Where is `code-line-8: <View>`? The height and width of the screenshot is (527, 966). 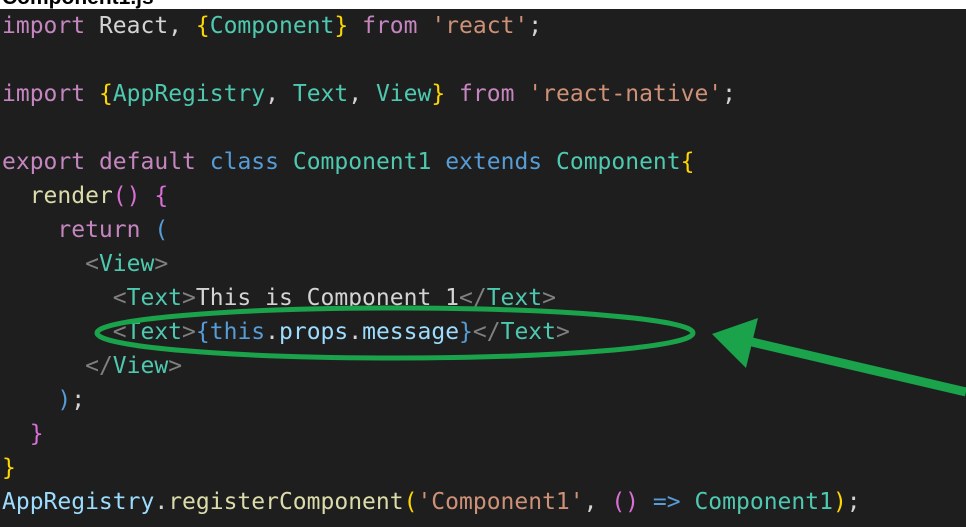 code-line-8: <View> is located at coordinates (84, 264).